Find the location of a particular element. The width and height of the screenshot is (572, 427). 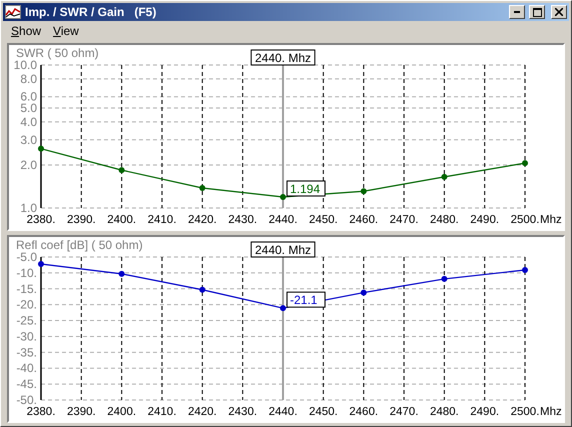

value-label: -21.1 is located at coordinates (306, 300).